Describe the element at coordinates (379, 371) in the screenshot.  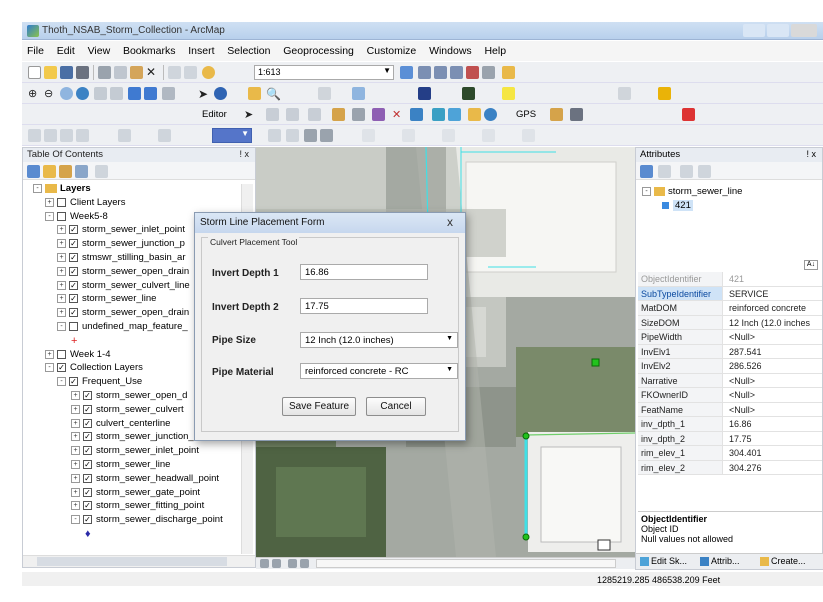
I see `pipe-material-select: reinforced concrete - RC ▼` at that location.